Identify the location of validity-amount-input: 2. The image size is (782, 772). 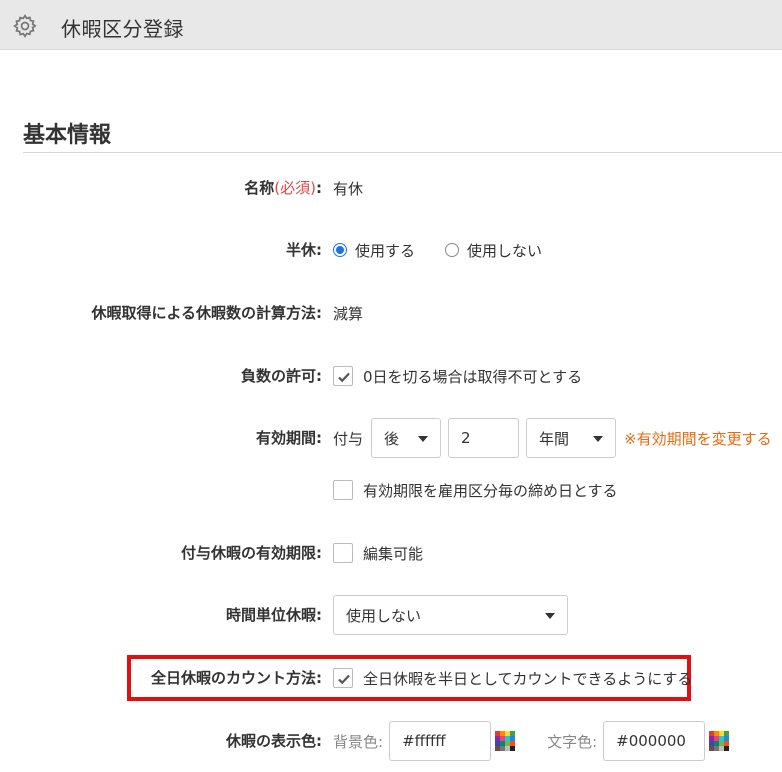
(484, 438).